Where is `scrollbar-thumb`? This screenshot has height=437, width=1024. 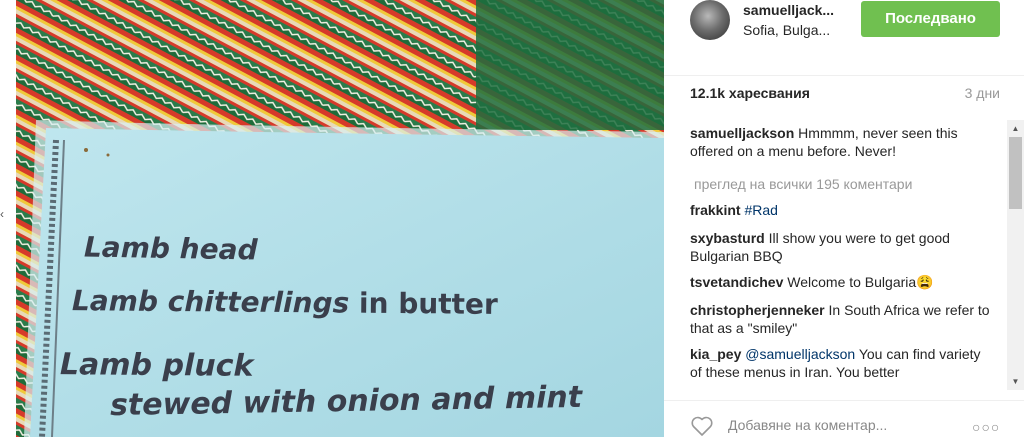 scrollbar-thumb is located at coordinates (1015, 173).